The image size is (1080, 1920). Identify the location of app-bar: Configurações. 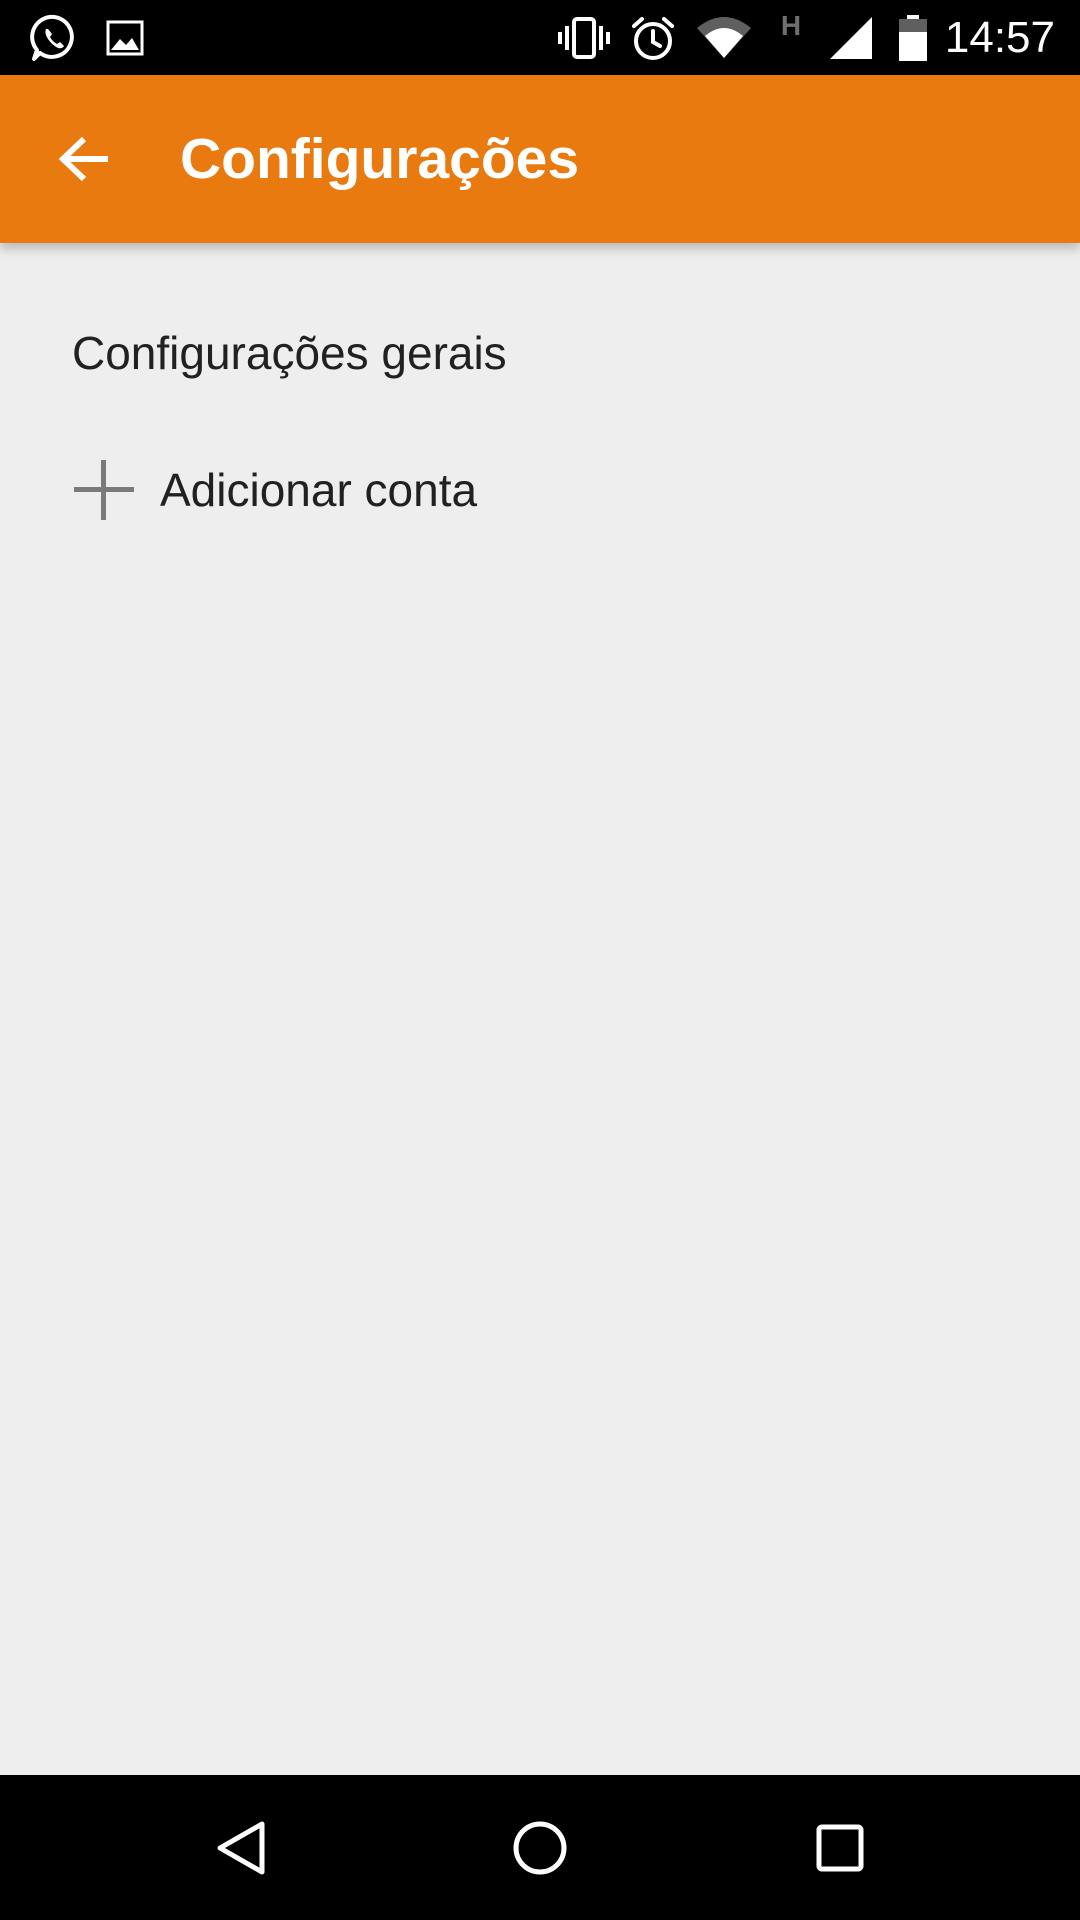
(540, 159).